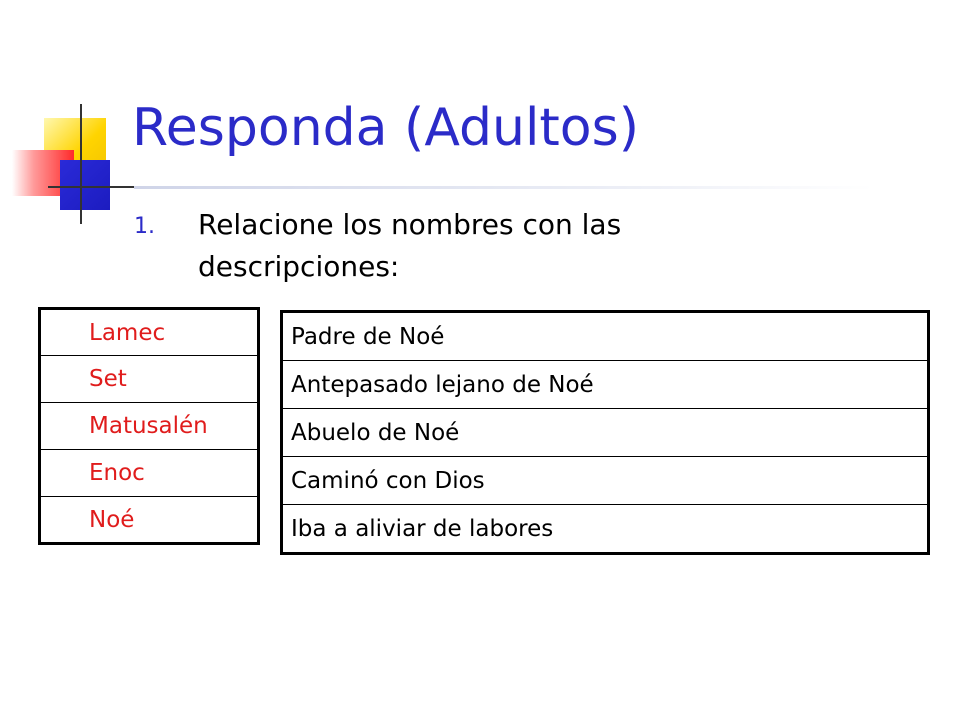 This screenshot has height=720, width=960. What do you see at coordinates (144, 226) in the screenshot?
I see `item-number: 1.` at bounding box center [144, 226].